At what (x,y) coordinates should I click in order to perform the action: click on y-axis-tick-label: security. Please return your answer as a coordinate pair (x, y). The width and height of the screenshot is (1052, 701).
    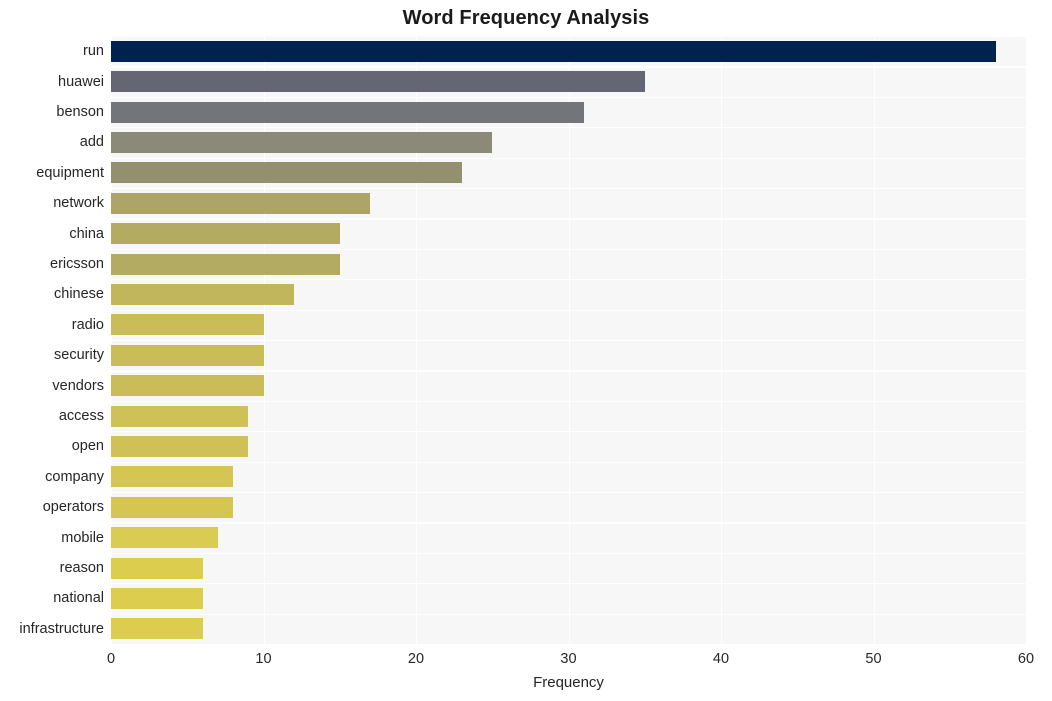
    Looking at the image, I should click on (79, 355).